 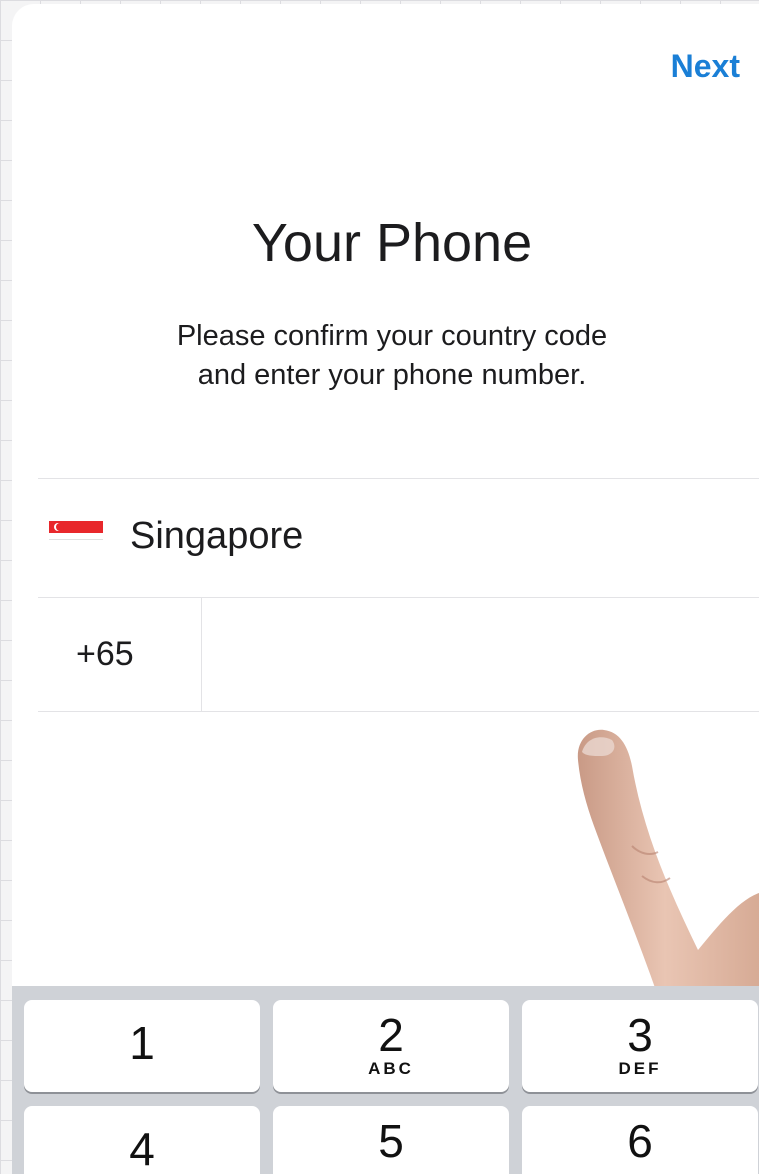 I want to click on key-2-letters: ABC, so click(x=391, y=1068).